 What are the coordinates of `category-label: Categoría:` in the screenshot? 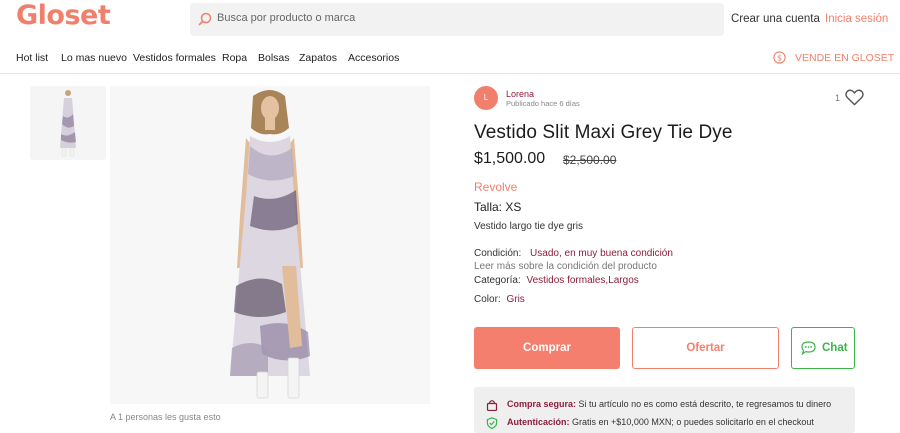 It's located at (497, 280).